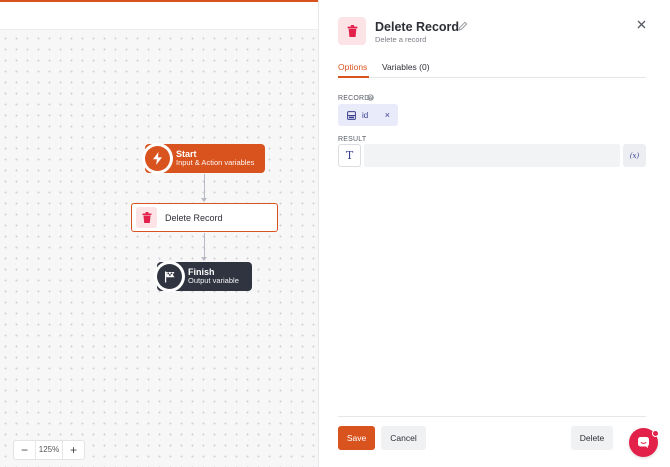  What do you see at coordinates (643, 443) in the screenshot?
I see `chat-icon` at bounding box center [643, 443].